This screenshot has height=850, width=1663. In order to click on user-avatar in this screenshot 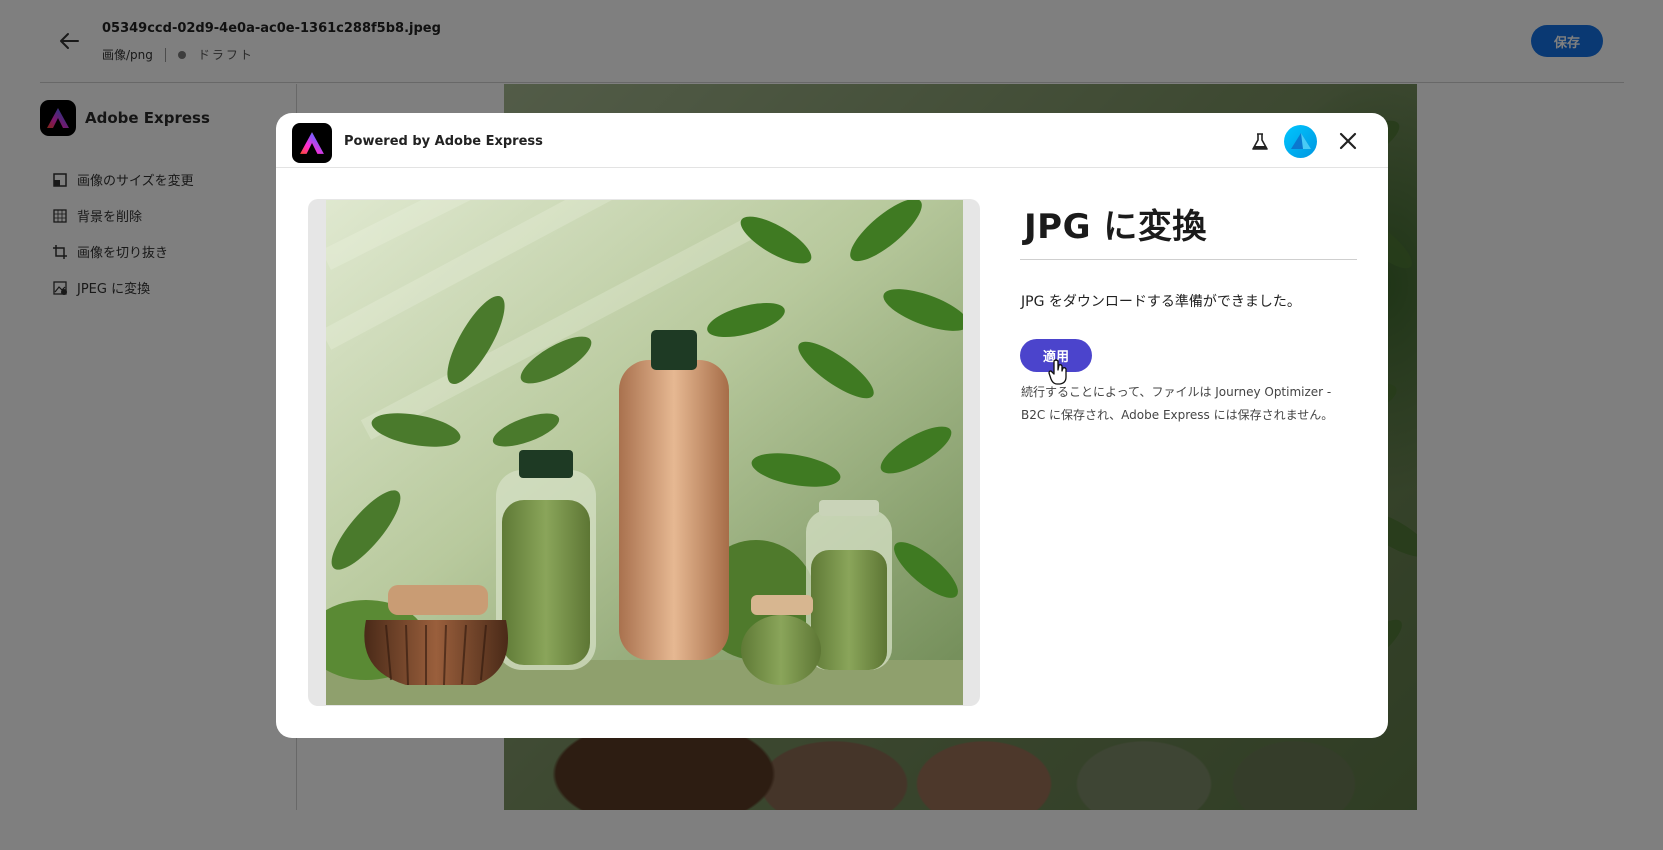, I will do `click(1300, 141)`.